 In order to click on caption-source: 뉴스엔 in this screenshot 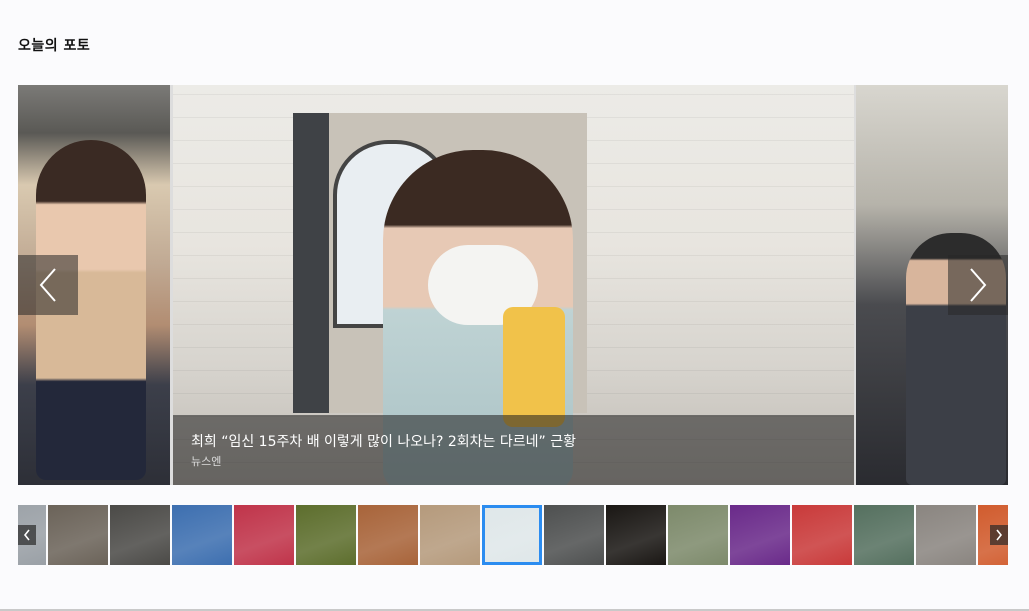, I will do `click(206, 461)`.